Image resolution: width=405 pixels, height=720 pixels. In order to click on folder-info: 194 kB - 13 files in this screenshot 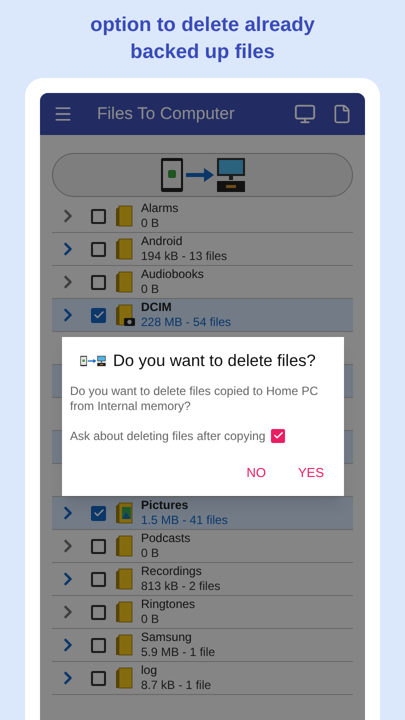, I will do `click(184, 256)`.